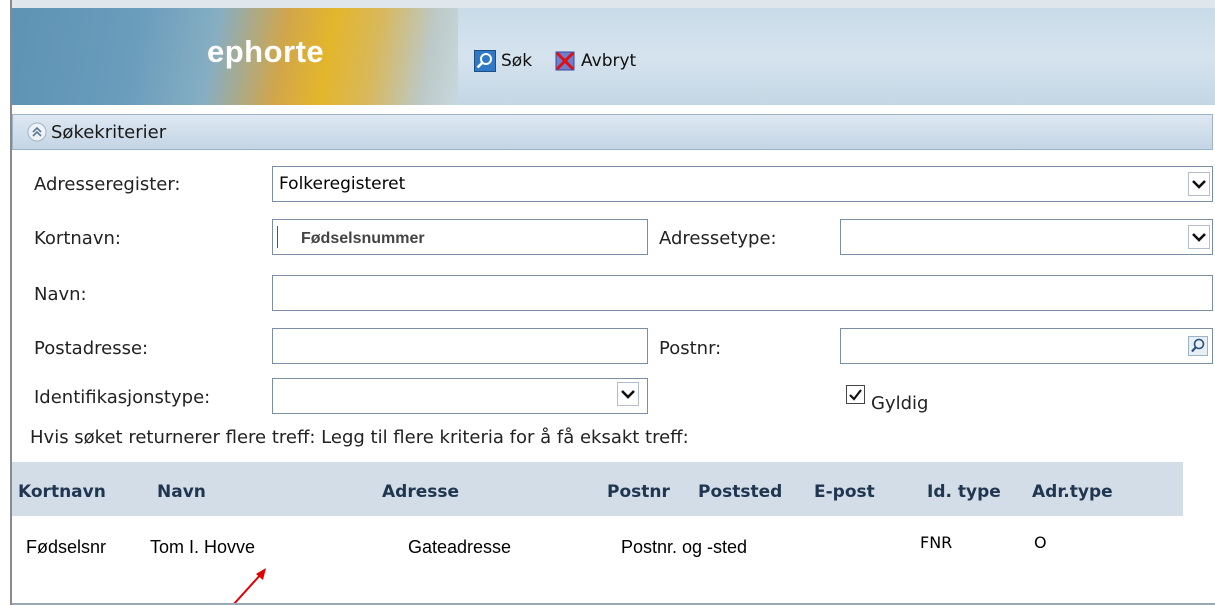 The width and height of the screenshot is (1215, 605). What do you see at coordinates (66, 547) in the screenshot?
I see `cell-kortnavn: Fødselsnr` at bounding box center [66, 547].